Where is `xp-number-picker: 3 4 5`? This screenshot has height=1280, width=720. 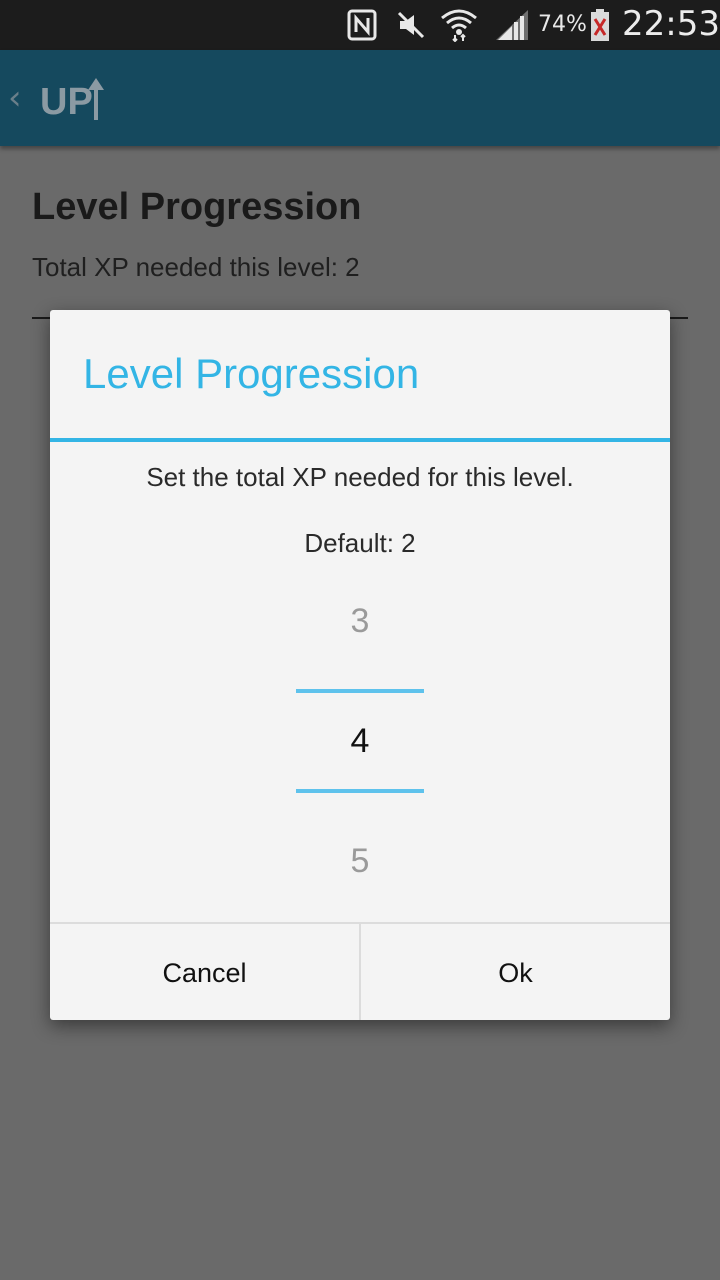 xp-number-picker: 3 4 5 is located at coordinates (360, 740).